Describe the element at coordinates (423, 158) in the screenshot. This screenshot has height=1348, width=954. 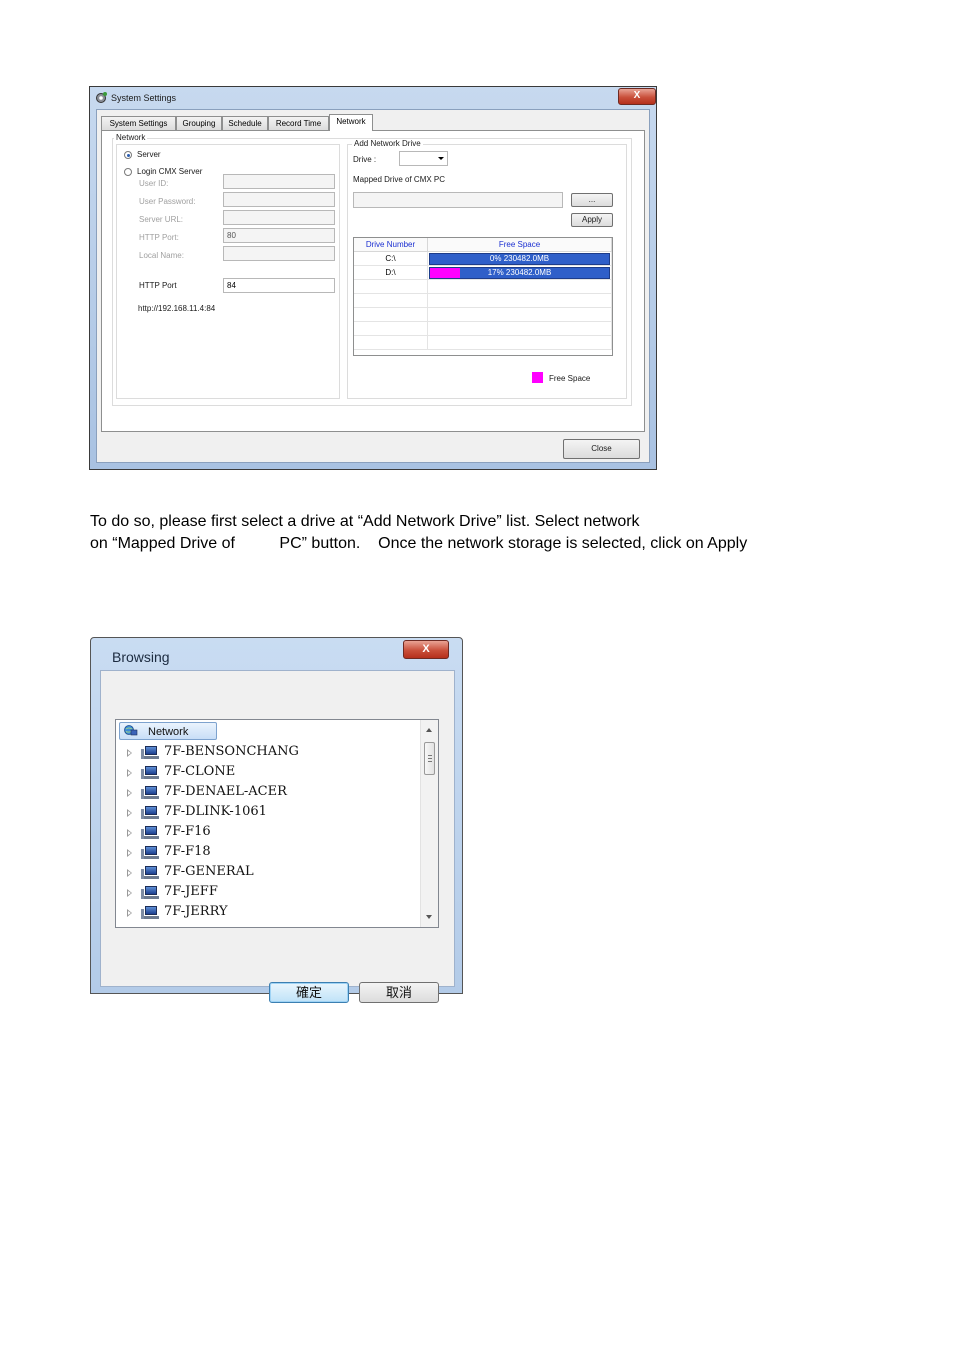
I see `drive-dropdown` at that location.